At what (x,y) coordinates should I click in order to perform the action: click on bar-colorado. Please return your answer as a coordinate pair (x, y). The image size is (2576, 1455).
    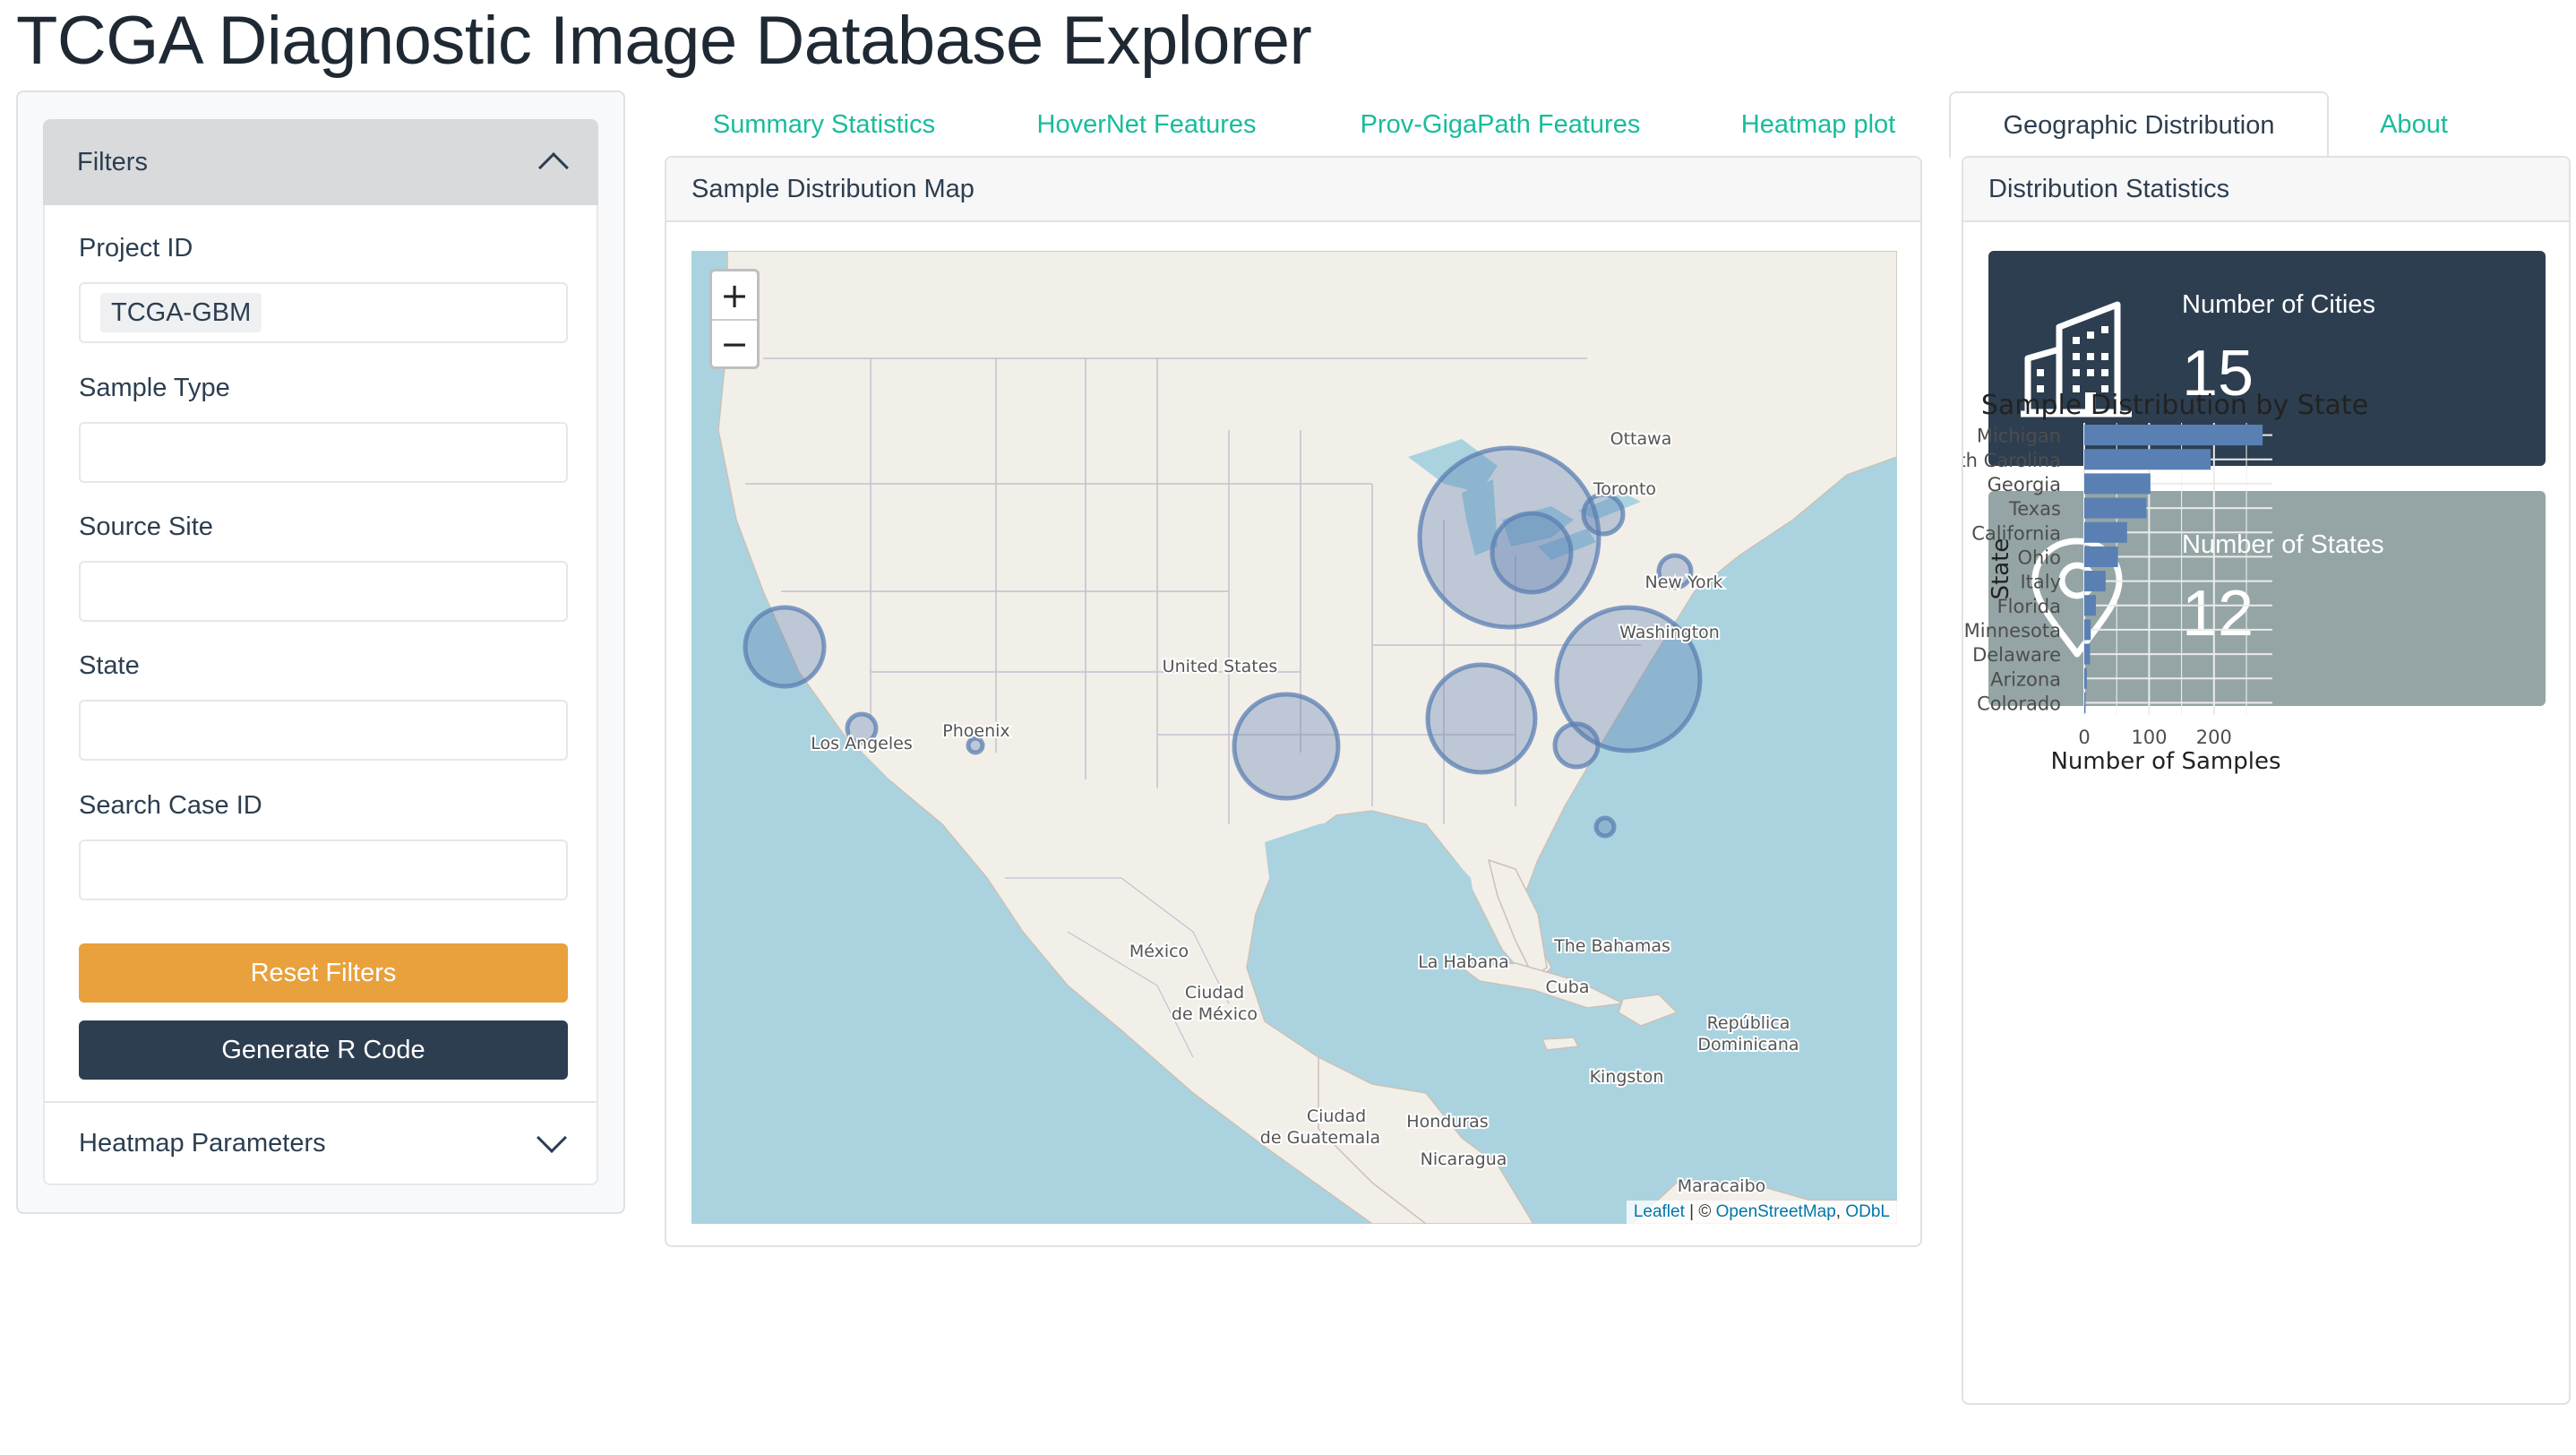
    Looking at the image, I should click on (2085, 703).